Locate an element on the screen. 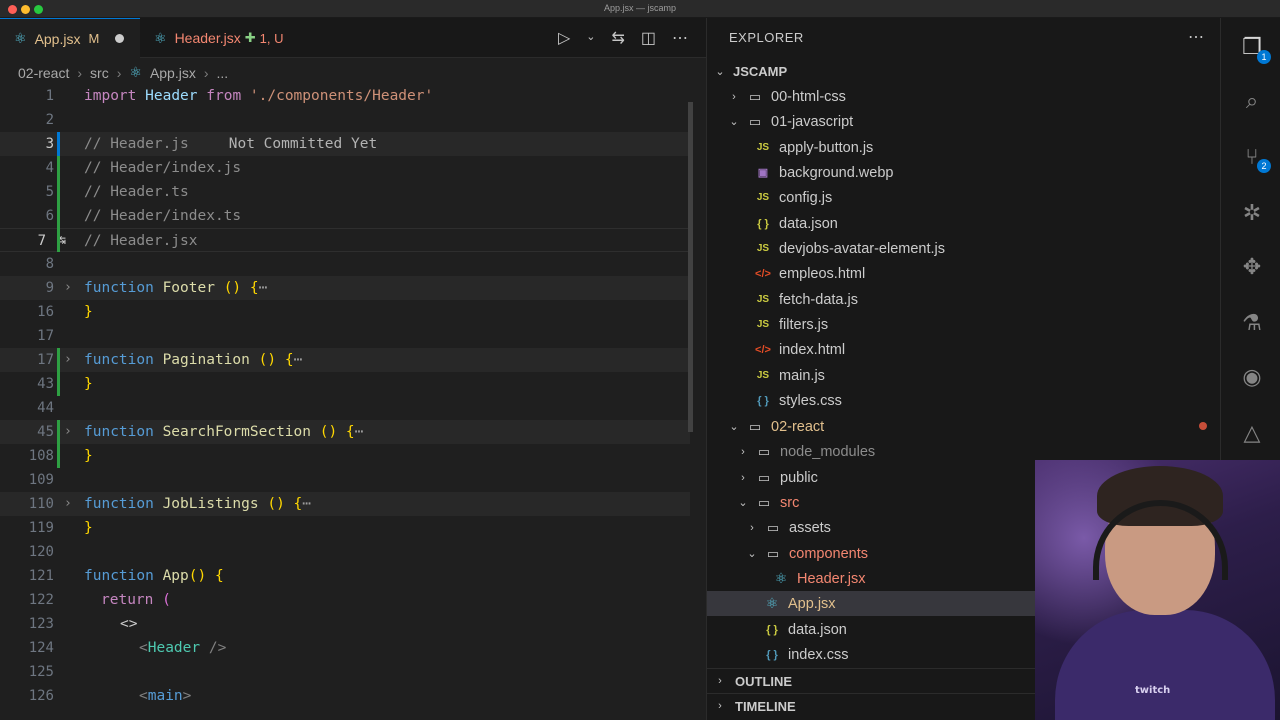  section-title: OUTLINE is located at coordinates (764, 681).